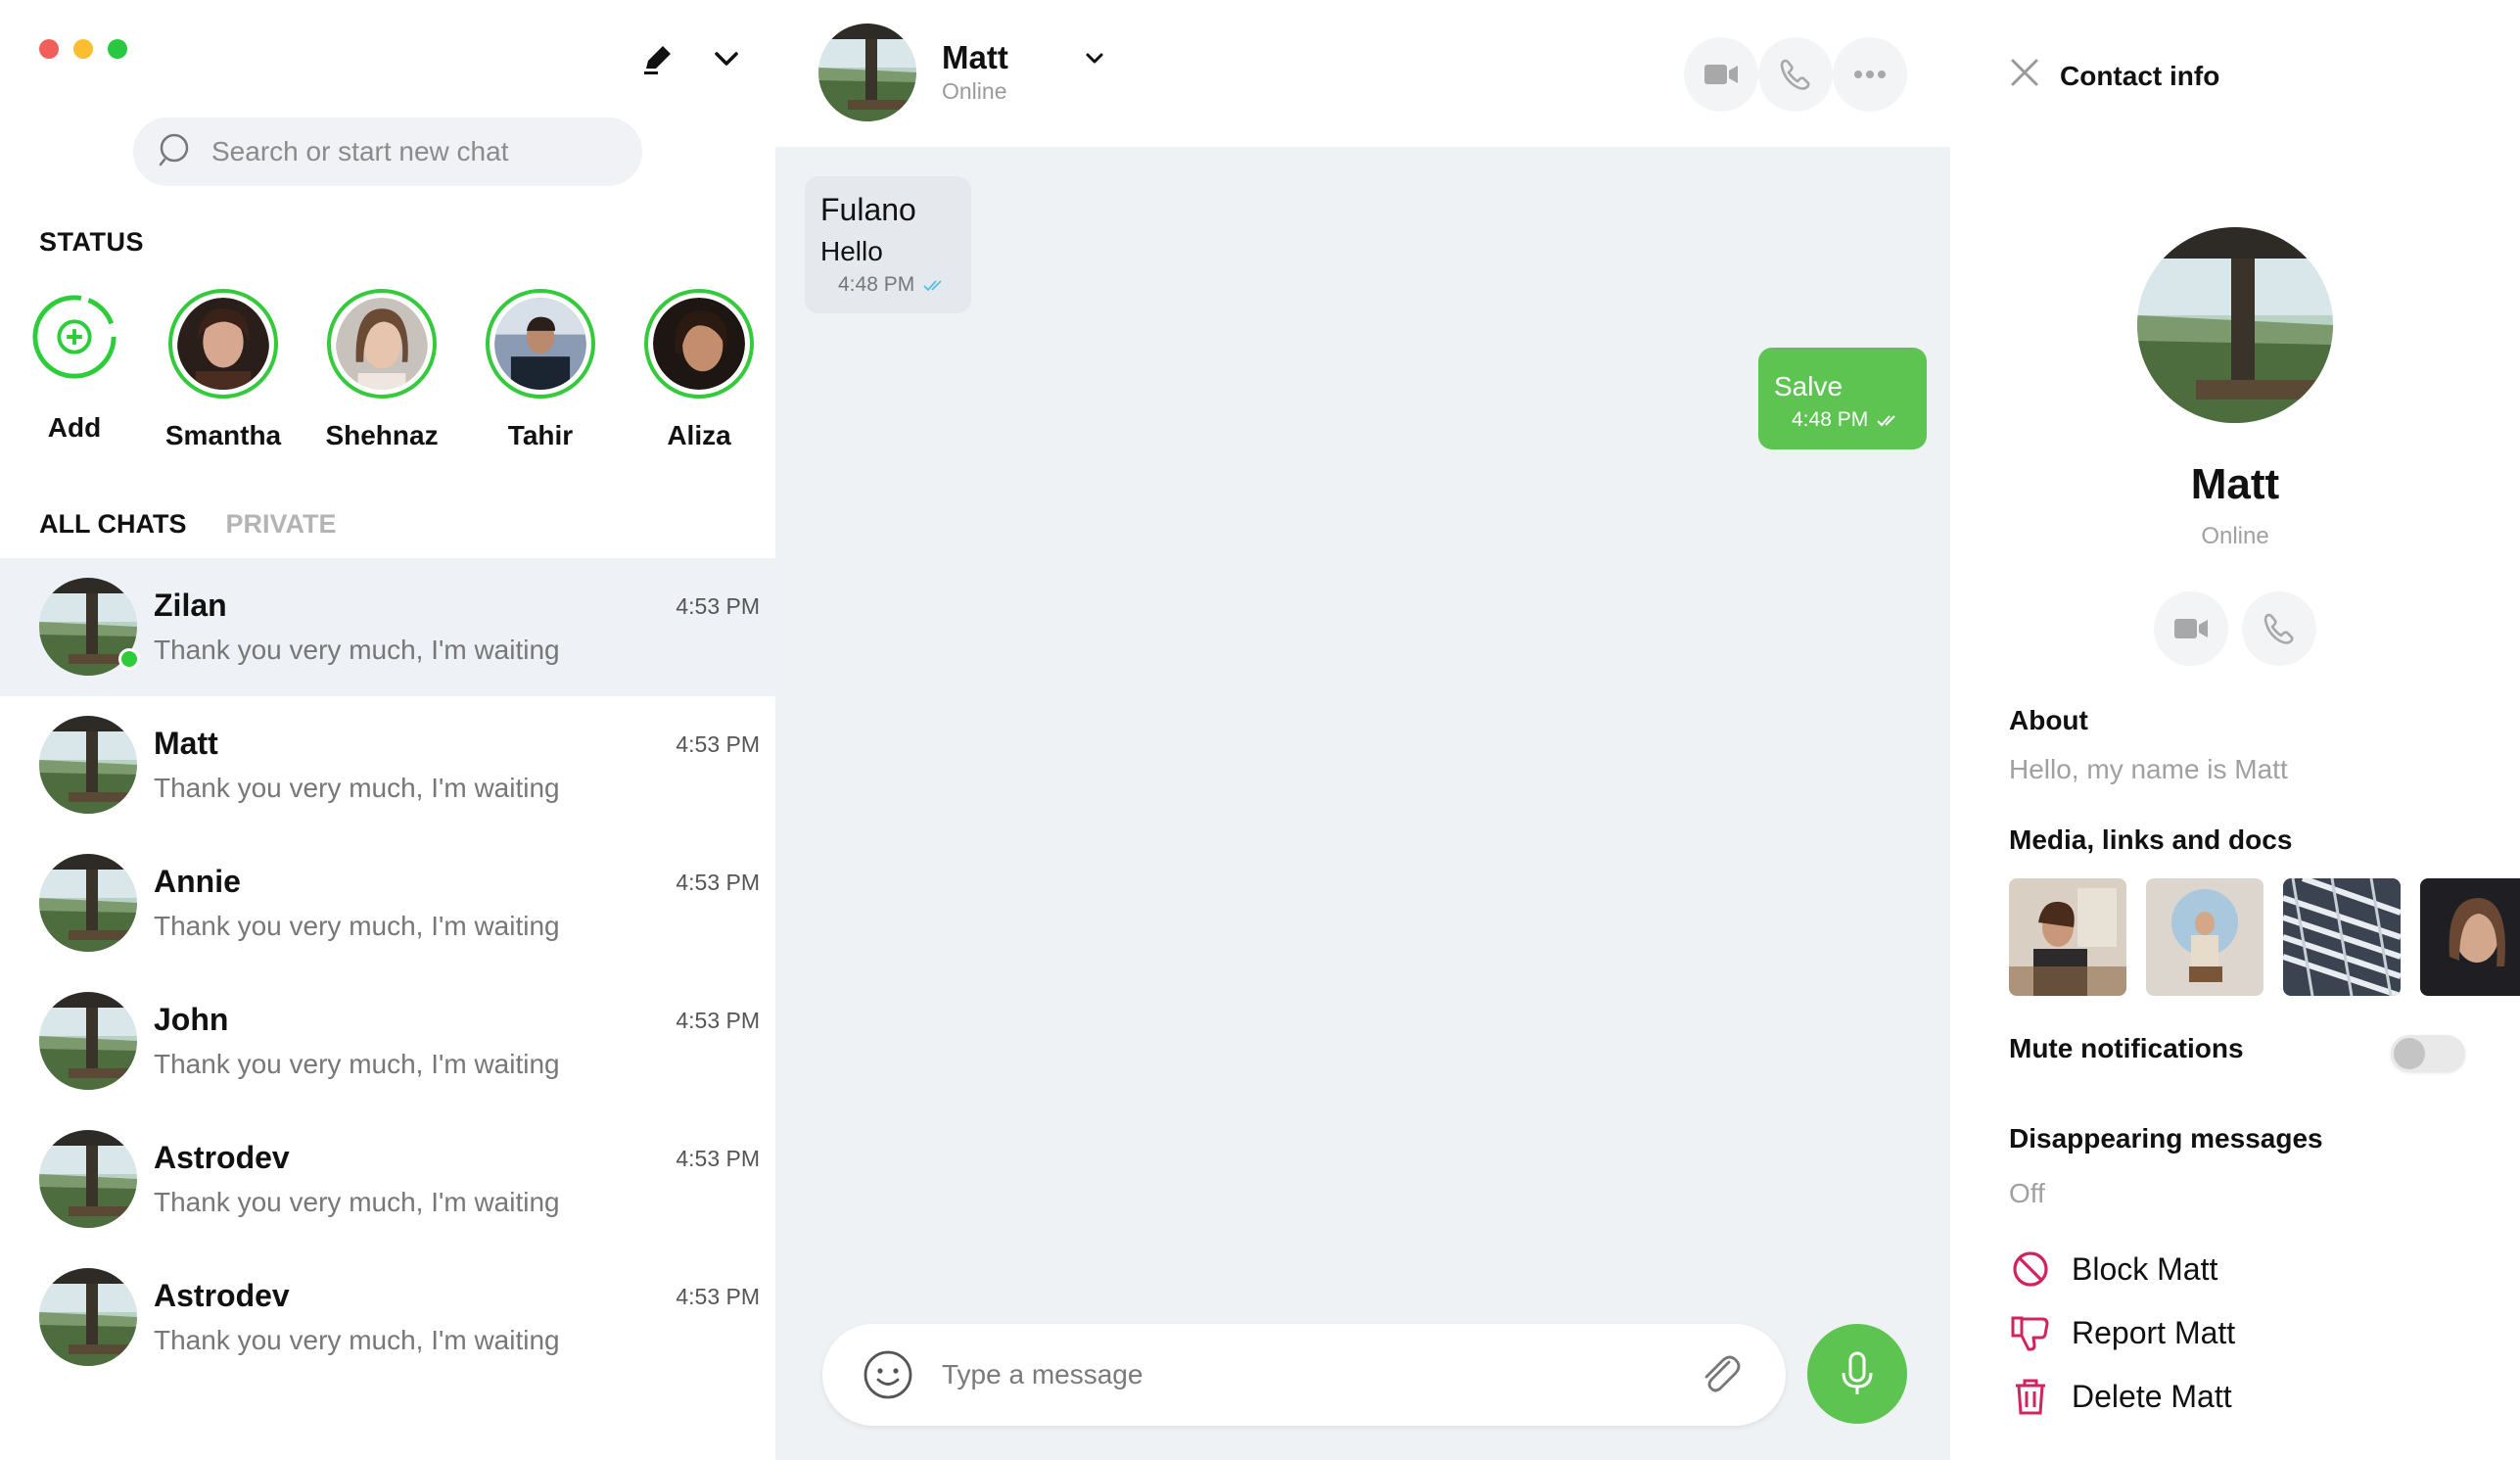  Describe the element at coordinates (2148, 769) in the screenshot. I see `about-text: Hello, my name is Matt` at that location.